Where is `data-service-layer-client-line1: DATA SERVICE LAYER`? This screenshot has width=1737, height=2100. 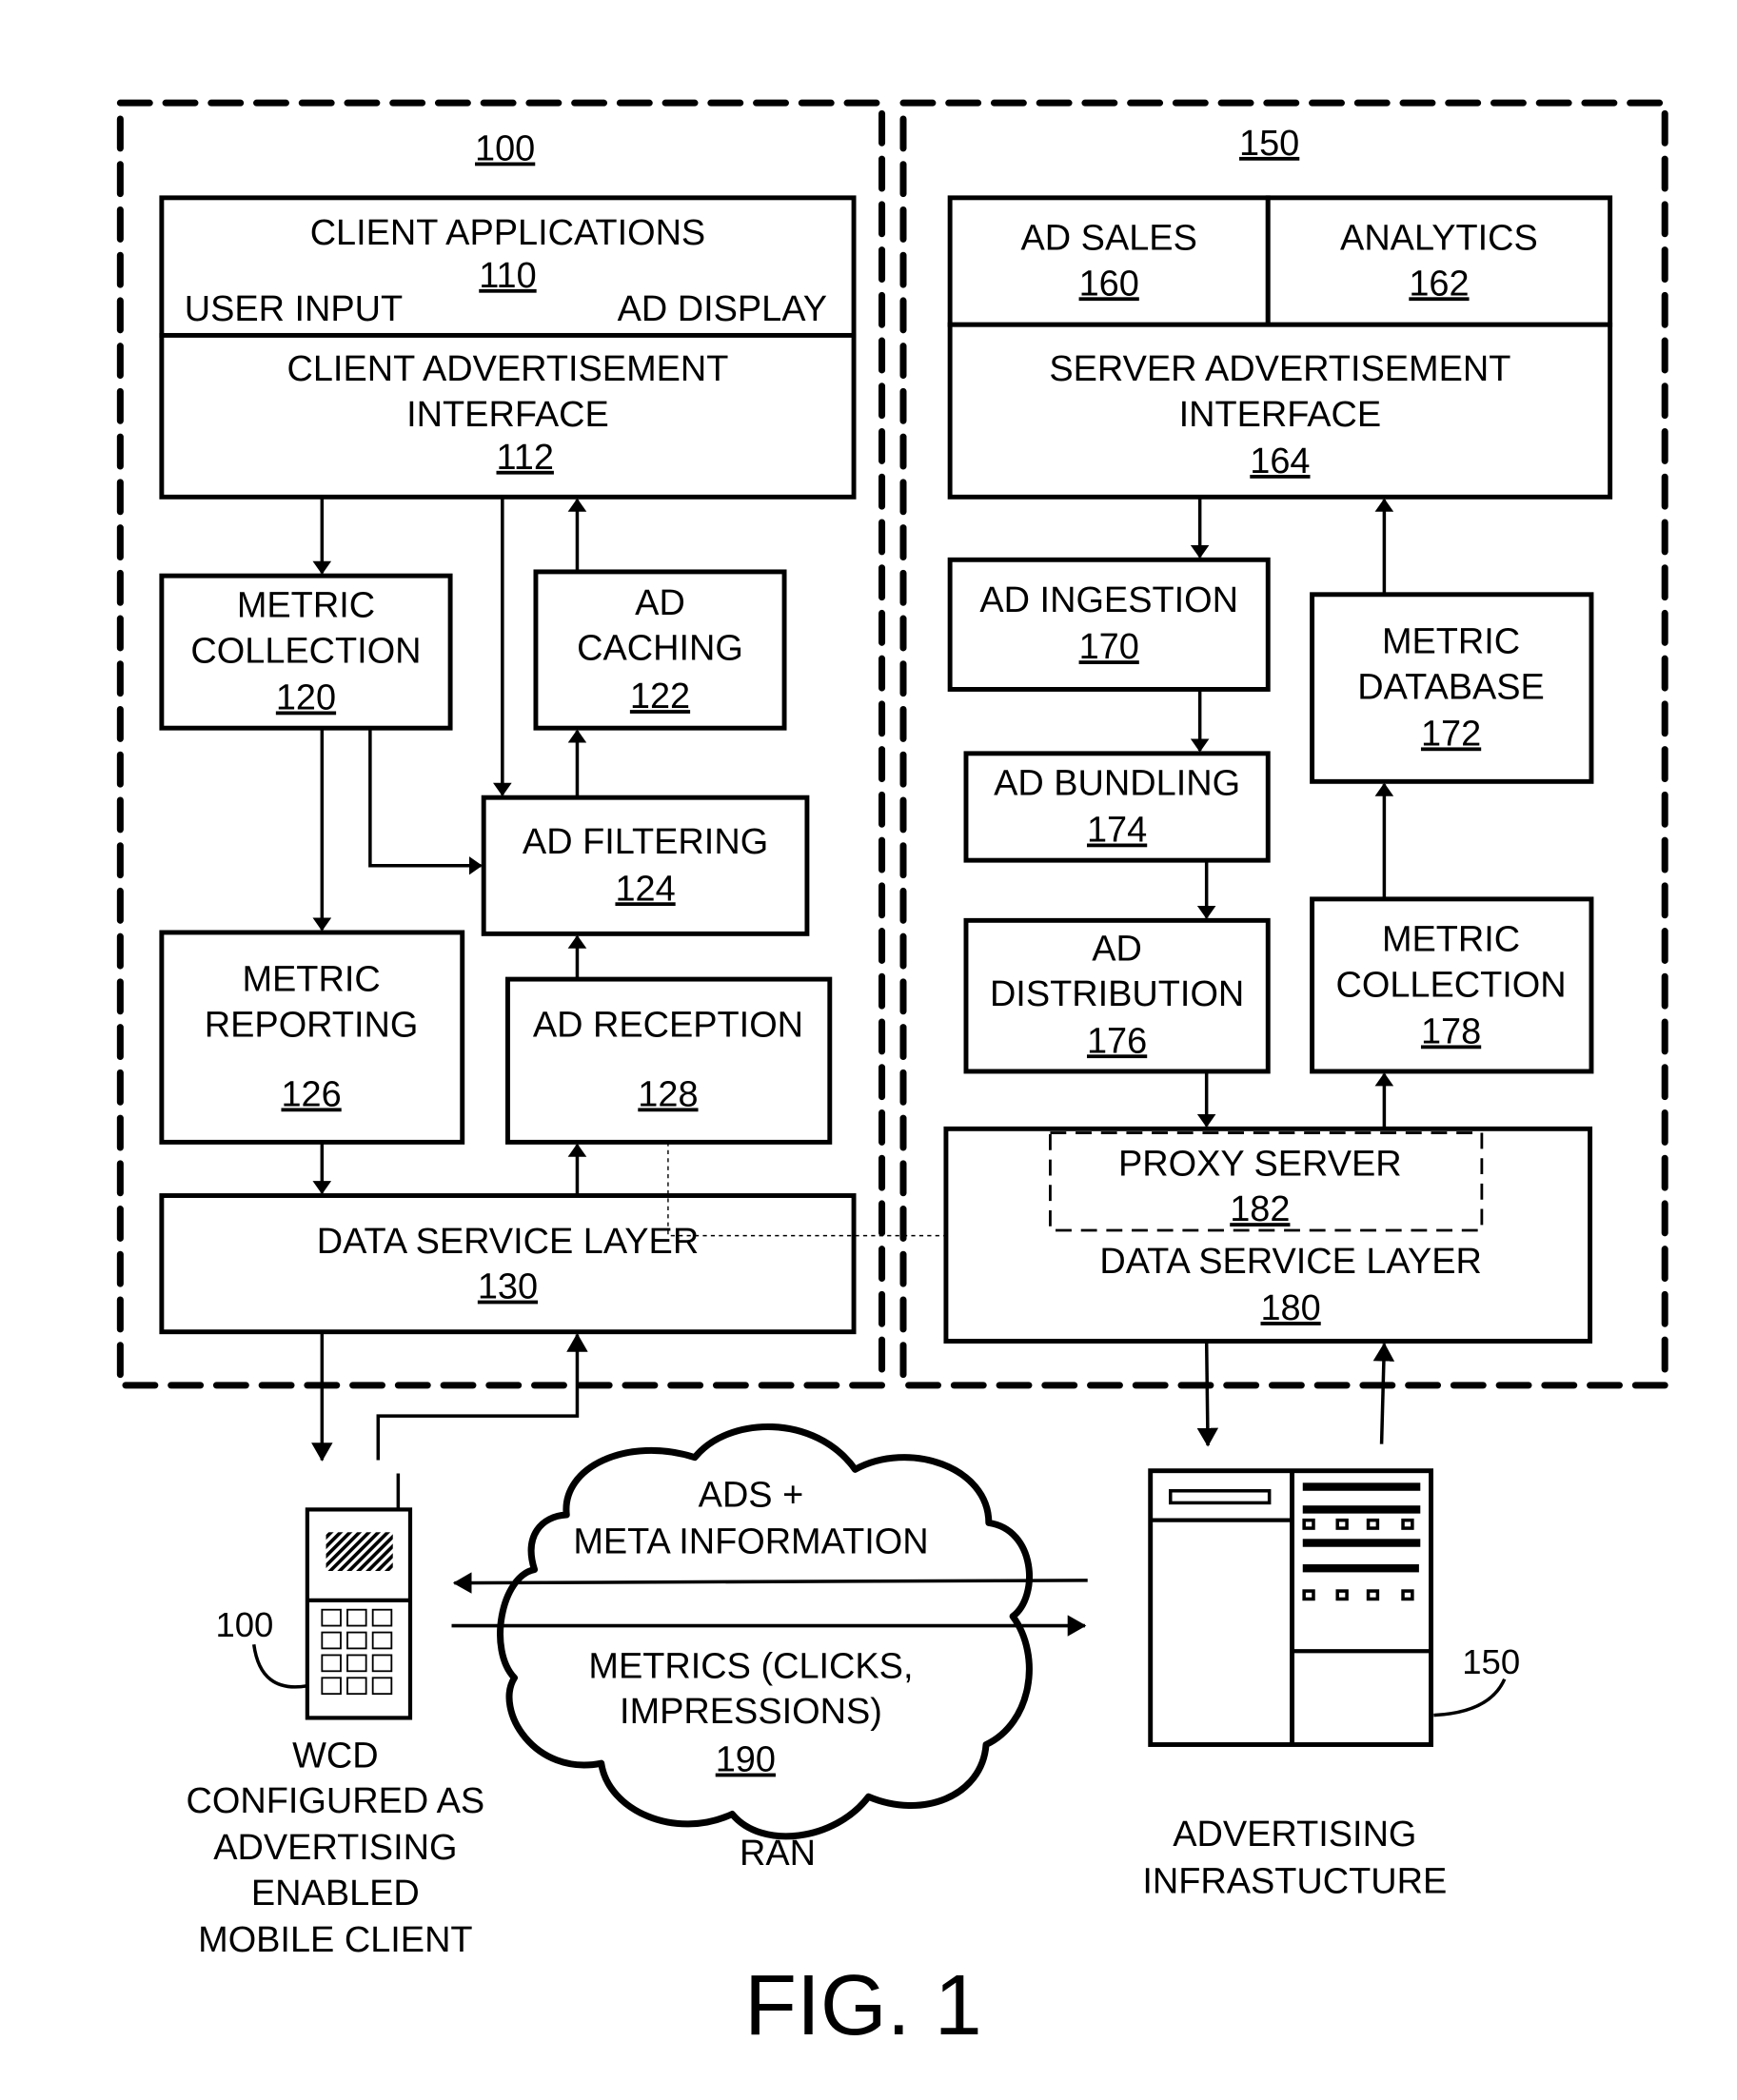 data-service-layer-client-line1: DATA SERVICE LAYER is located at coordinates (508, 1242).